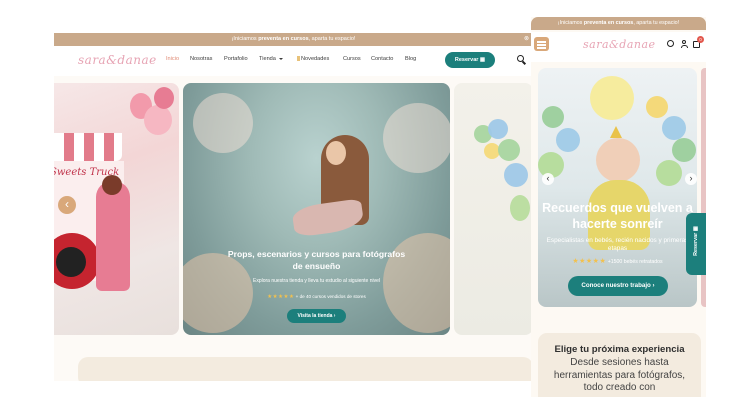 The height and width of the screenshot is (414, 736). Describe the element at coordinates (352, 59) in the screenshot. I see `nav-cursos: Cursos` at that location.